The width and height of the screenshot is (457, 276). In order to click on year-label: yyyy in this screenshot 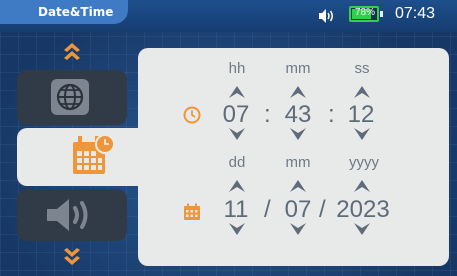, I will do `click(364, 162)`.